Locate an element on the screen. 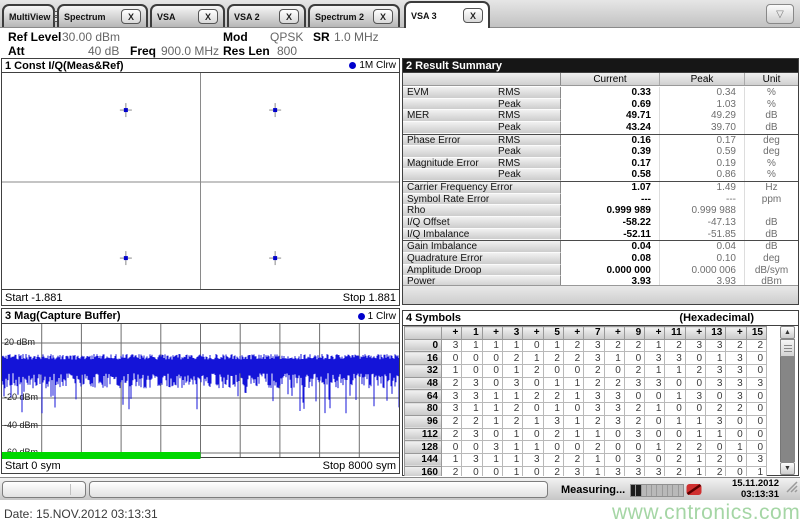 Image resolution: width=800 pixels, height=525 pixels. result-current-value: -58.22 is located at coordinates (636, 223).